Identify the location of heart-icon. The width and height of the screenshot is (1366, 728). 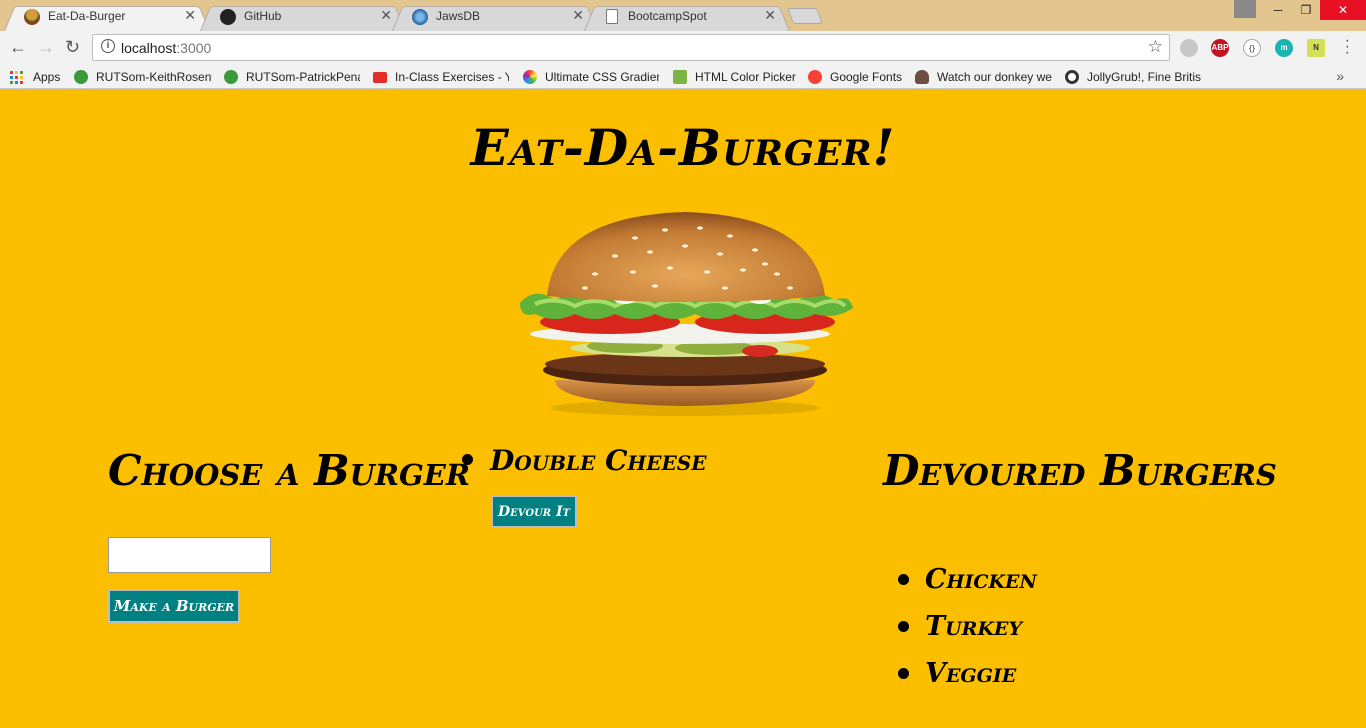
(922, 77).